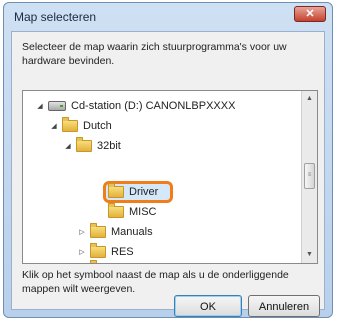 The height and width of the screenshot is (326, 340). Describe the element at coordinates (132, 232) in the screenshot. I see `tree-item-label: Manuals` at that location.